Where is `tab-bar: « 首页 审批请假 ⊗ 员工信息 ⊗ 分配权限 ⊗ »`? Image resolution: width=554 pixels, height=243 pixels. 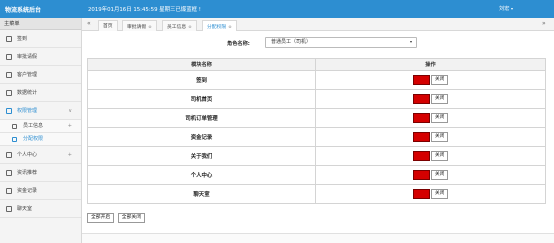
tab-bar: « 首页 审批请假 ⊗ 员工信息 ⊗ 分配权限 ⊗ » is located at coordinates (318, 24).